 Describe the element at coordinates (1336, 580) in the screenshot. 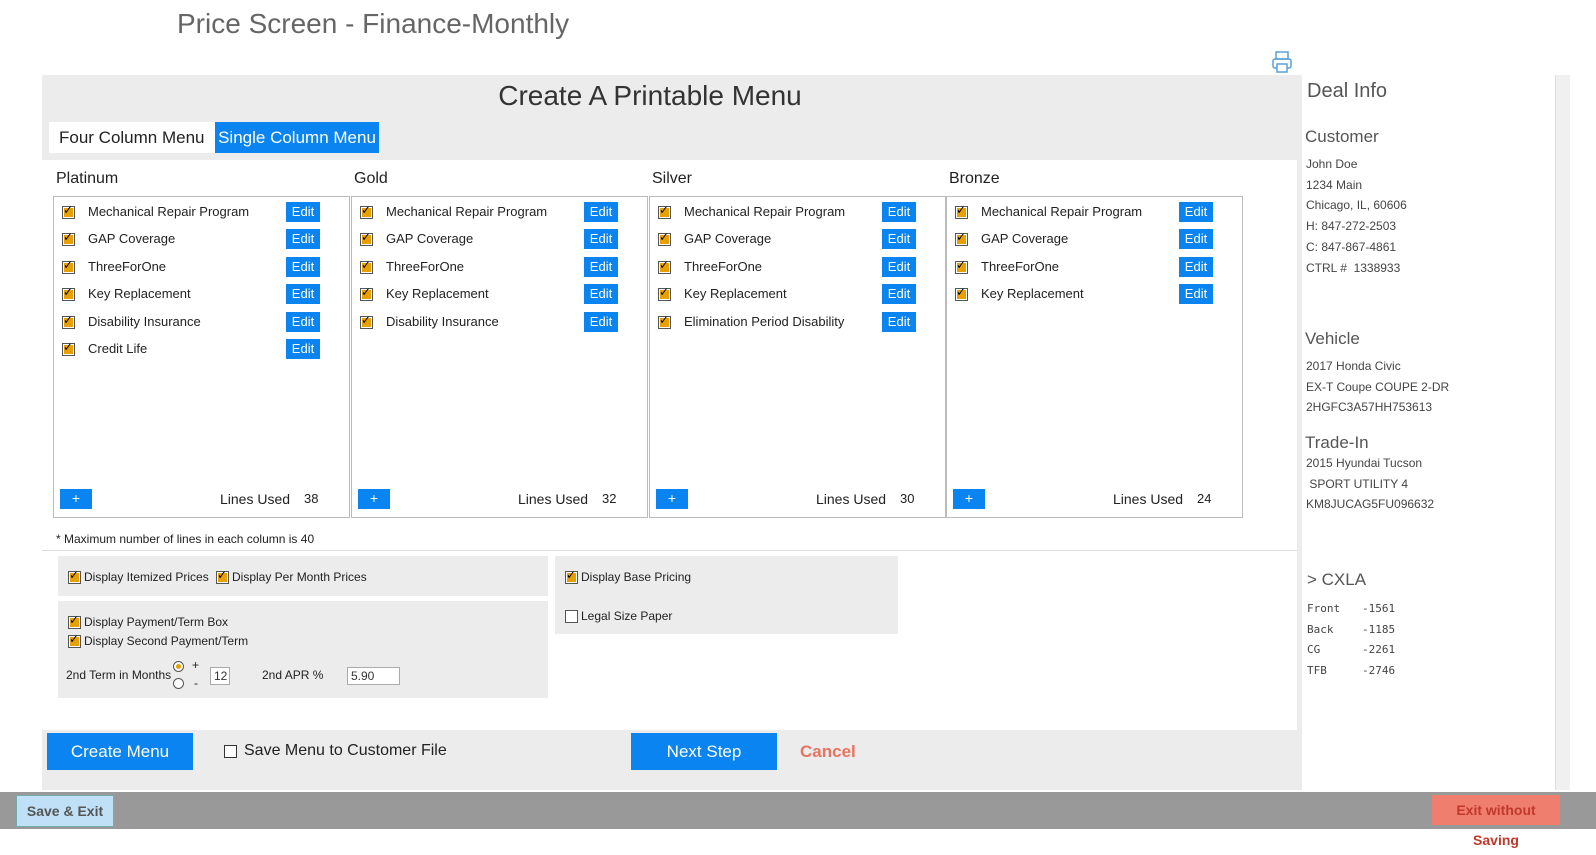

I see `cxla-heading: > CXLA` at that location.